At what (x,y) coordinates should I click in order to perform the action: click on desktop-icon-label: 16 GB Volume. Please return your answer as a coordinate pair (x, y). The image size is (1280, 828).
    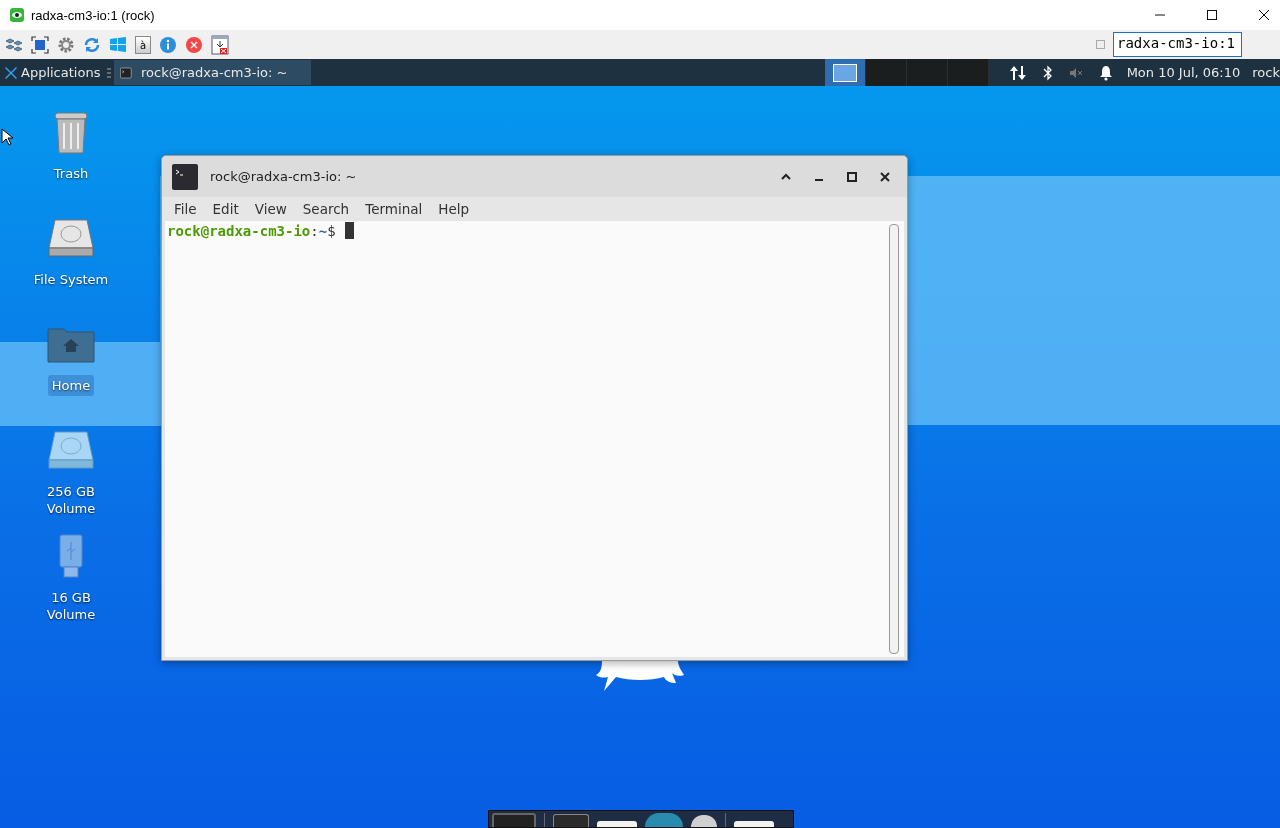
    Looking at the image, I should click on (71, 606).